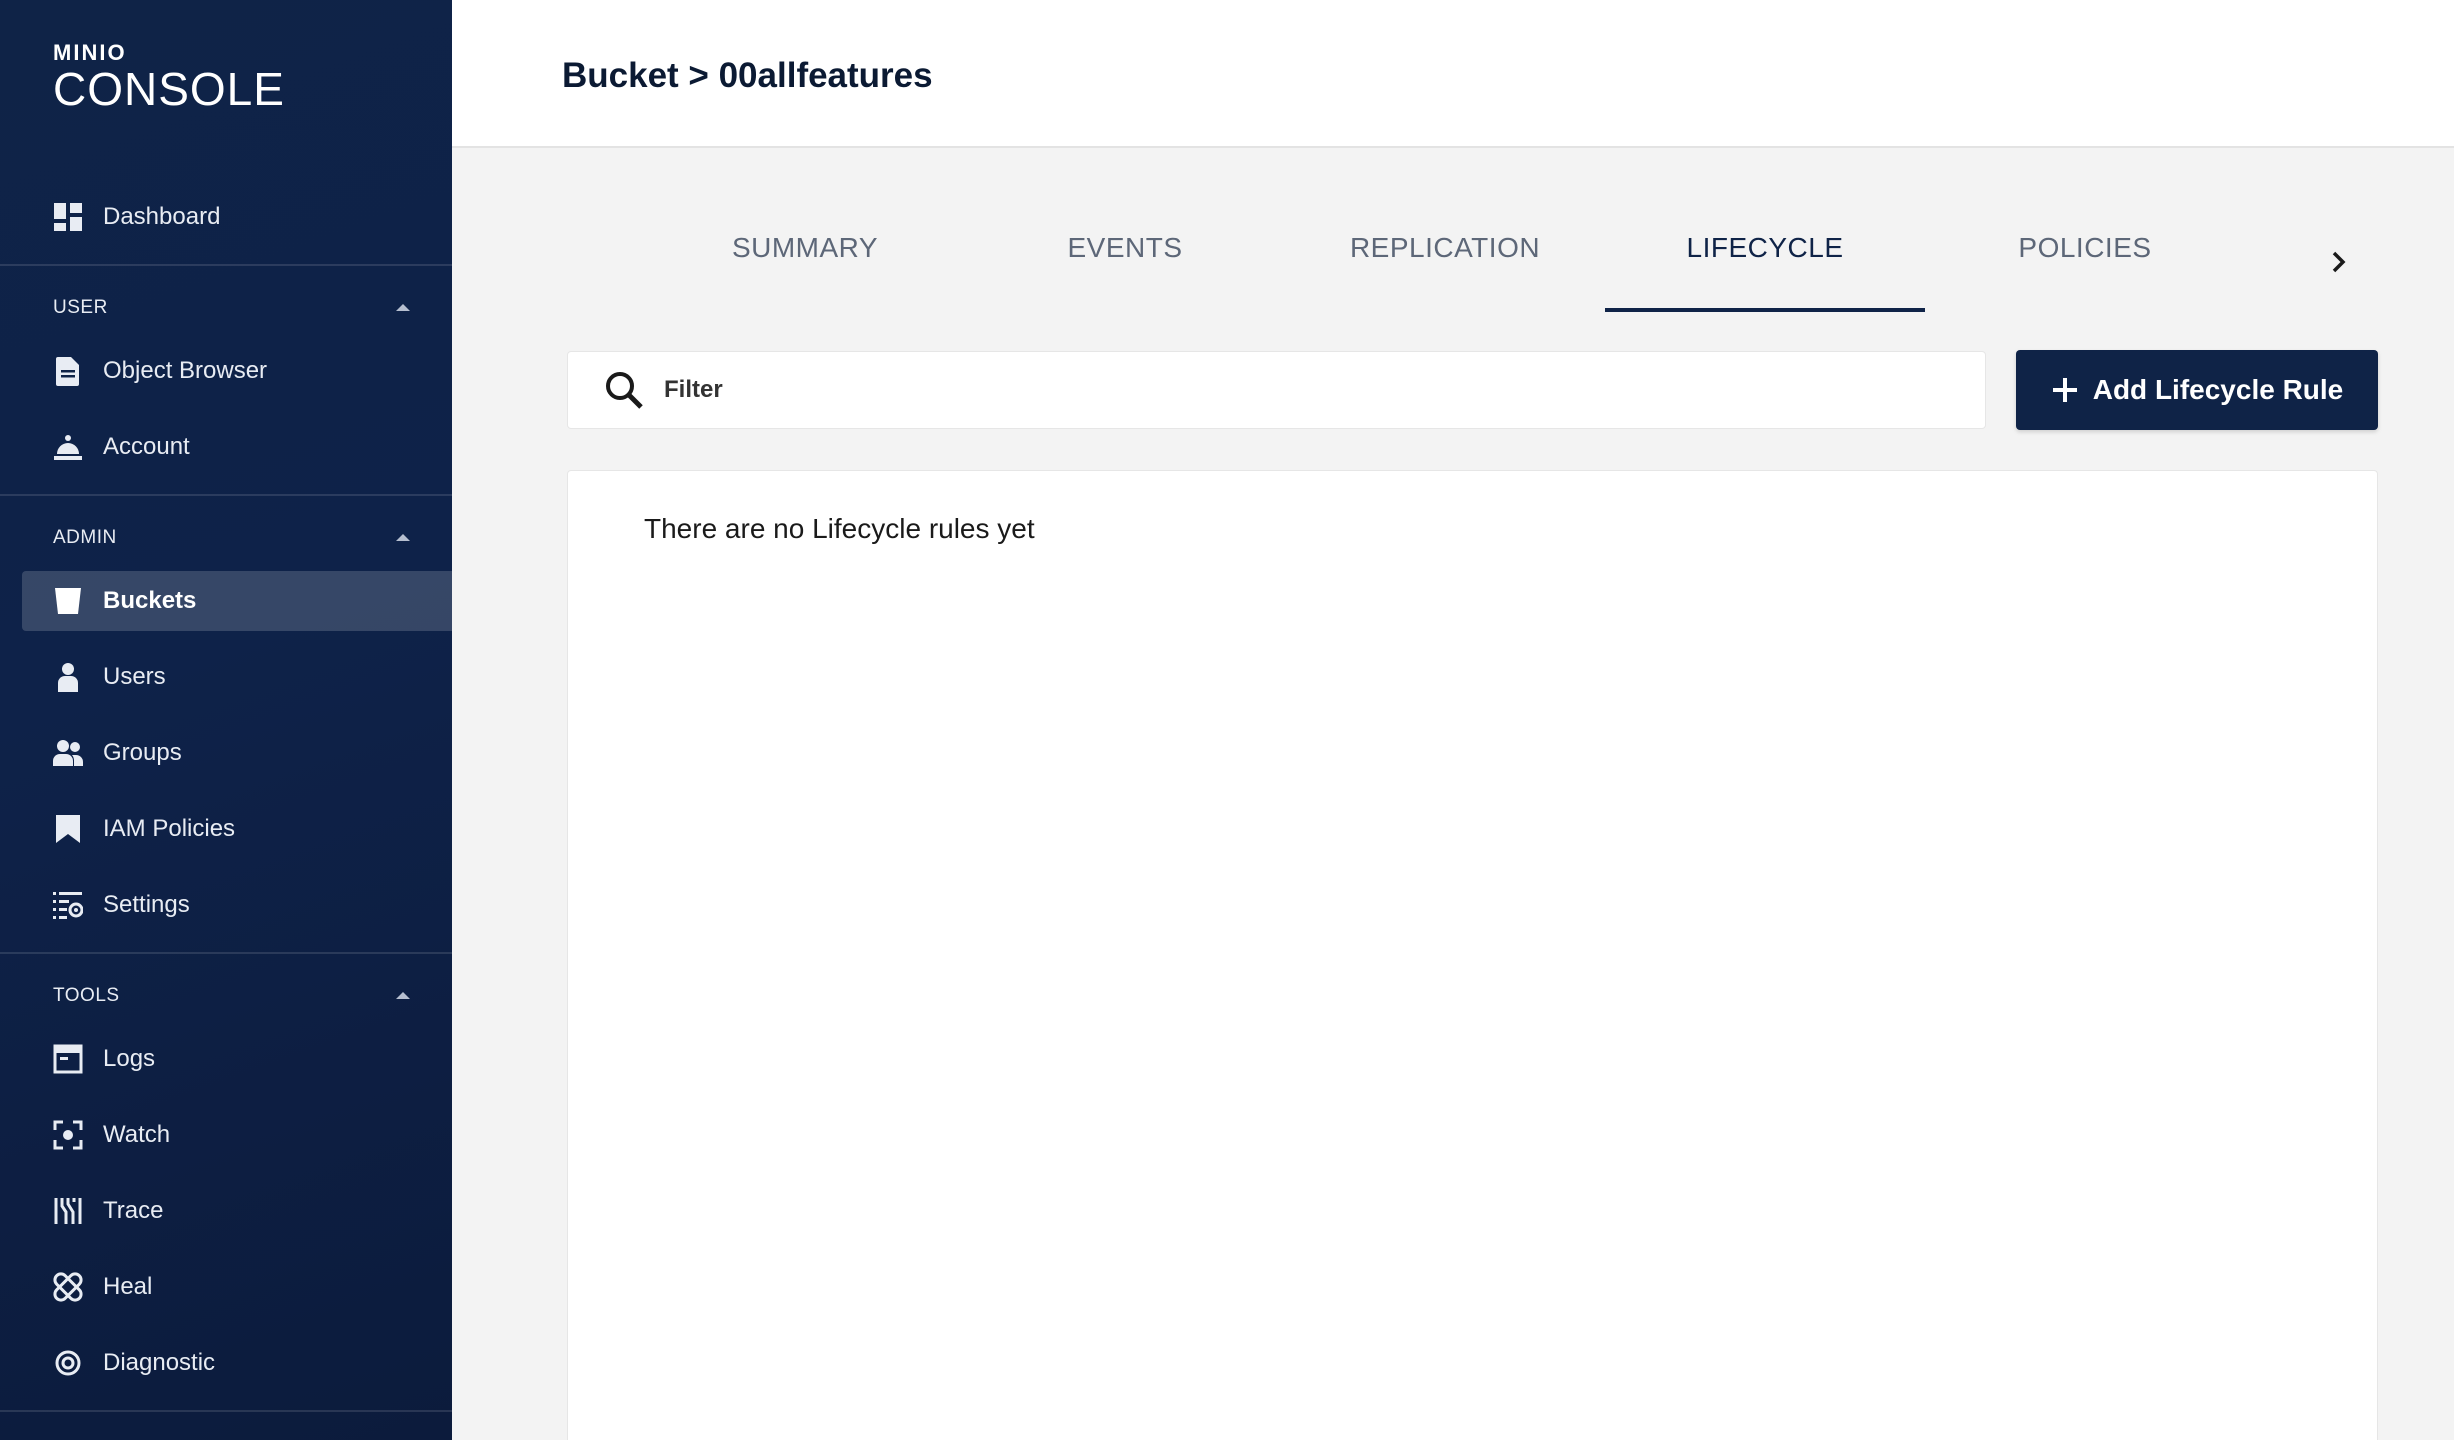 This screenshot has height=1440, width=2454. What do you see at coordinates (403, 307) in the screenshot?
I see `collapse-user-icon` at bounding box center [403, 307].